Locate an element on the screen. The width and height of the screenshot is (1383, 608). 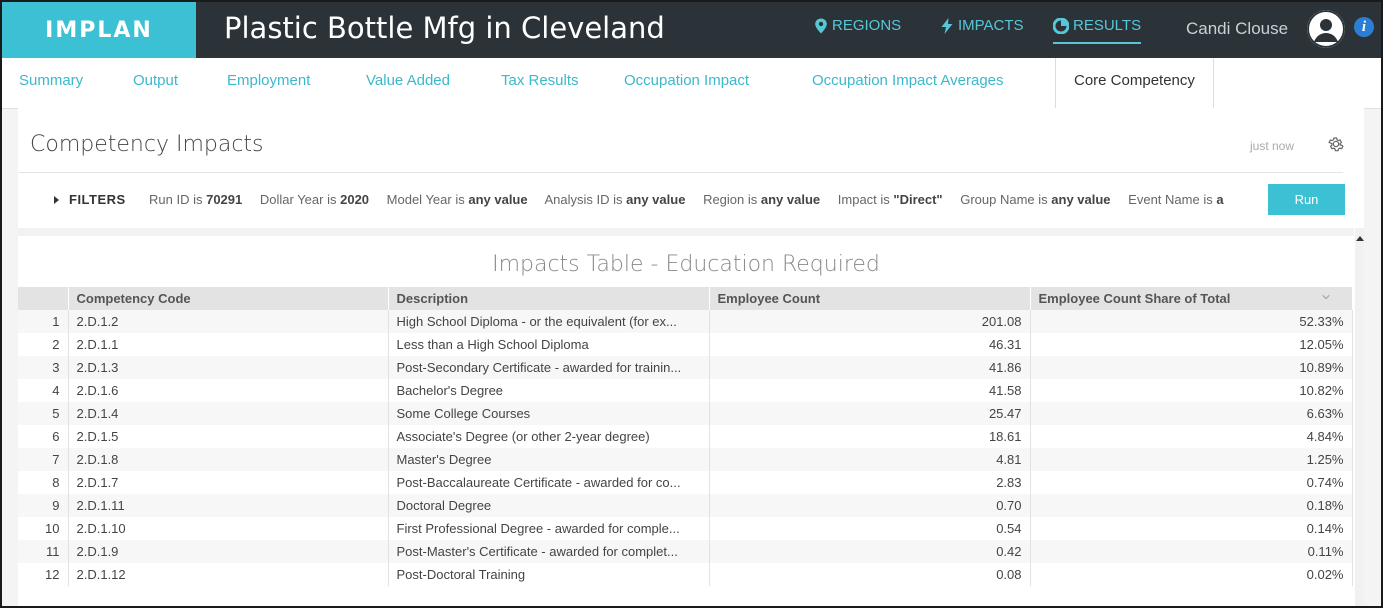
employee-share-cell: 0.14% is located at coordinates (1191, 528).